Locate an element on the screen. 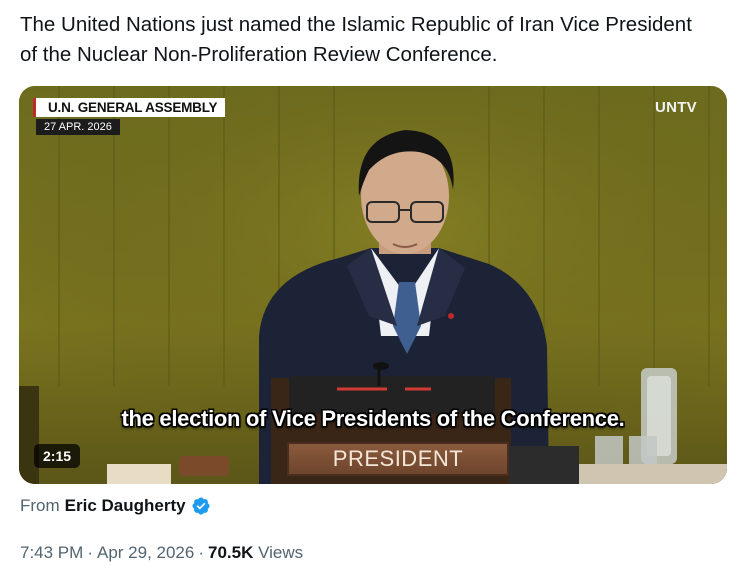  channel-logo: UNTV is located at coordinates (675, 107).